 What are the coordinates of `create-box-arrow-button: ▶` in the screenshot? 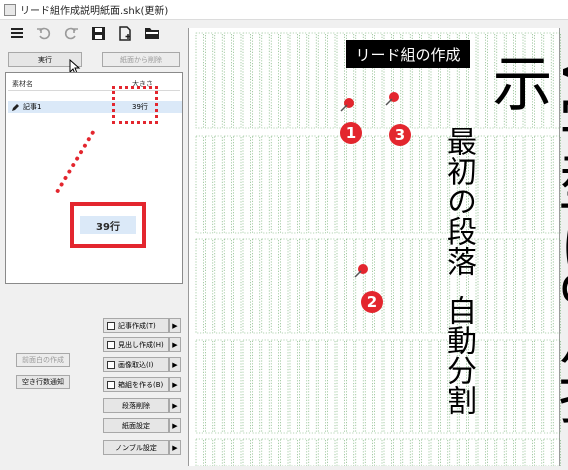 It's located at (175, 384).